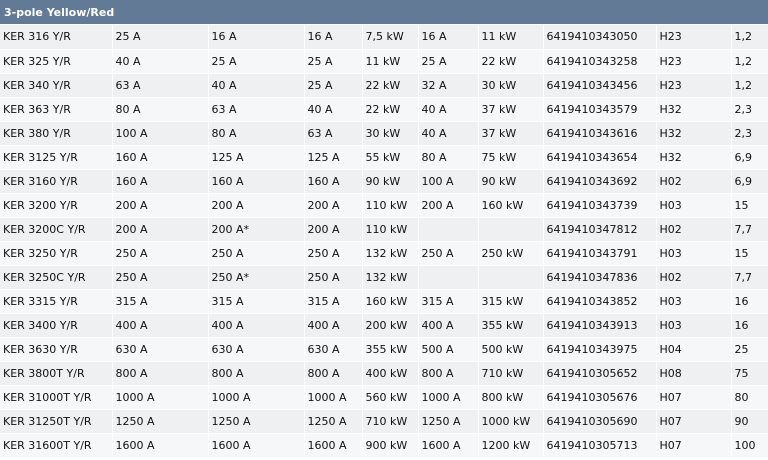  I want to click on ac3-current-cell: 16 A, so click(333, 37).